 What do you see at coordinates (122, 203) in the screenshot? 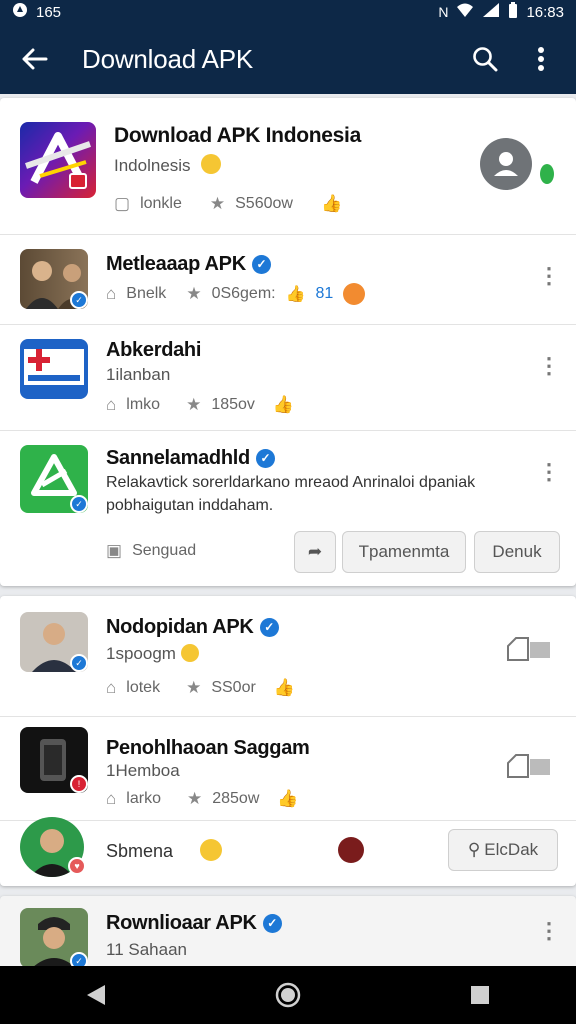
I see `storage-icon: ▢` at bounding box center [122, 203].